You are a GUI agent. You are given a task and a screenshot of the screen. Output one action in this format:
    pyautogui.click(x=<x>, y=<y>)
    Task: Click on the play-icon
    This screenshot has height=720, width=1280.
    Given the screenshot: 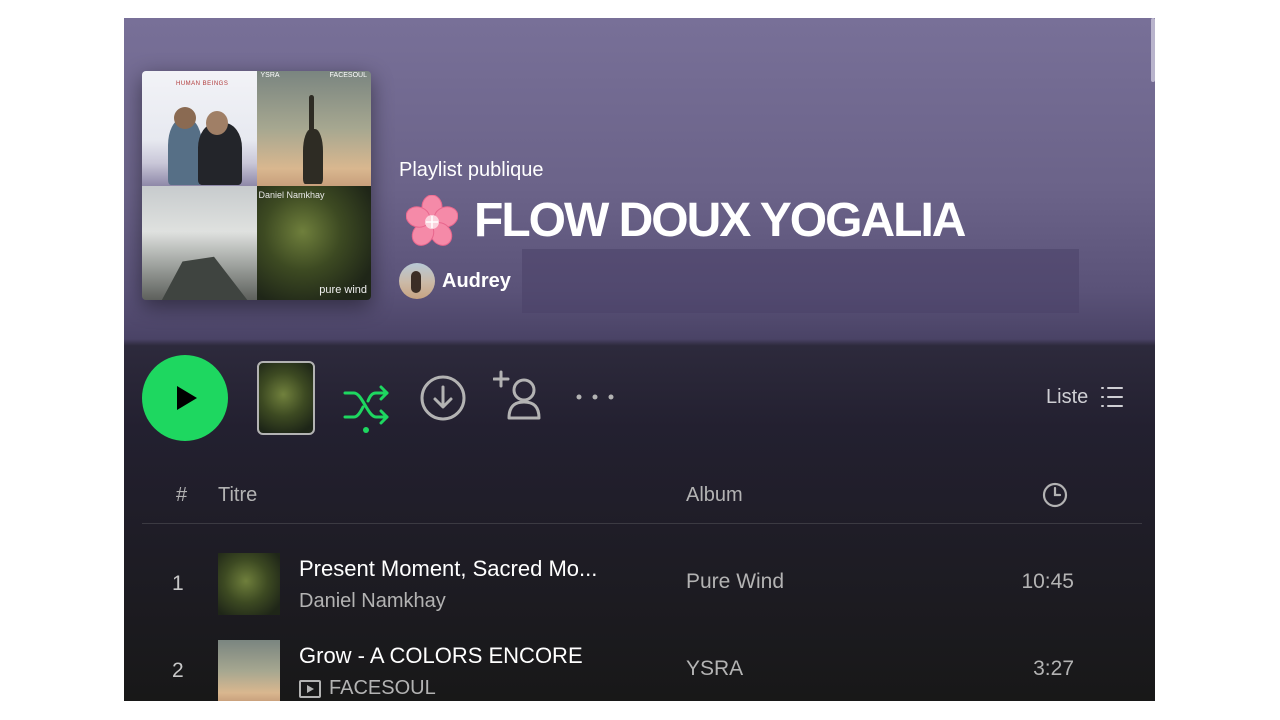 What is the action you would take?
    pyautogui.click(x=187, y=398)
    